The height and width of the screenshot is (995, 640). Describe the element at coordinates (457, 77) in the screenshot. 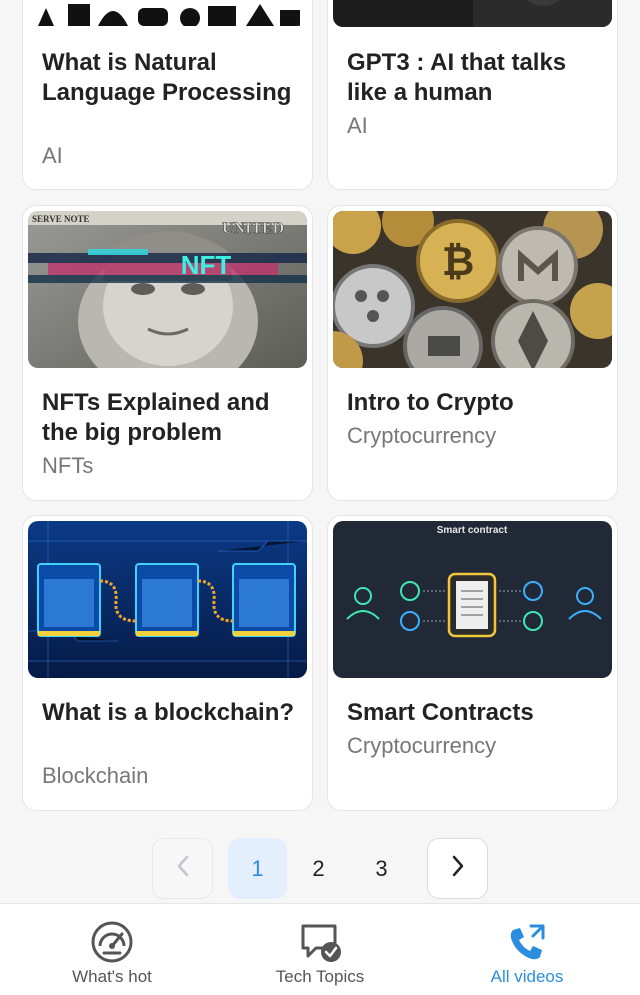

I see `video-title: GPT3 : AI that talks like a human` at that location.